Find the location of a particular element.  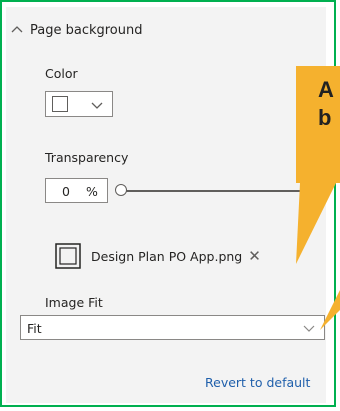

annotation-callout: A b is located at coordinates (318, 124).